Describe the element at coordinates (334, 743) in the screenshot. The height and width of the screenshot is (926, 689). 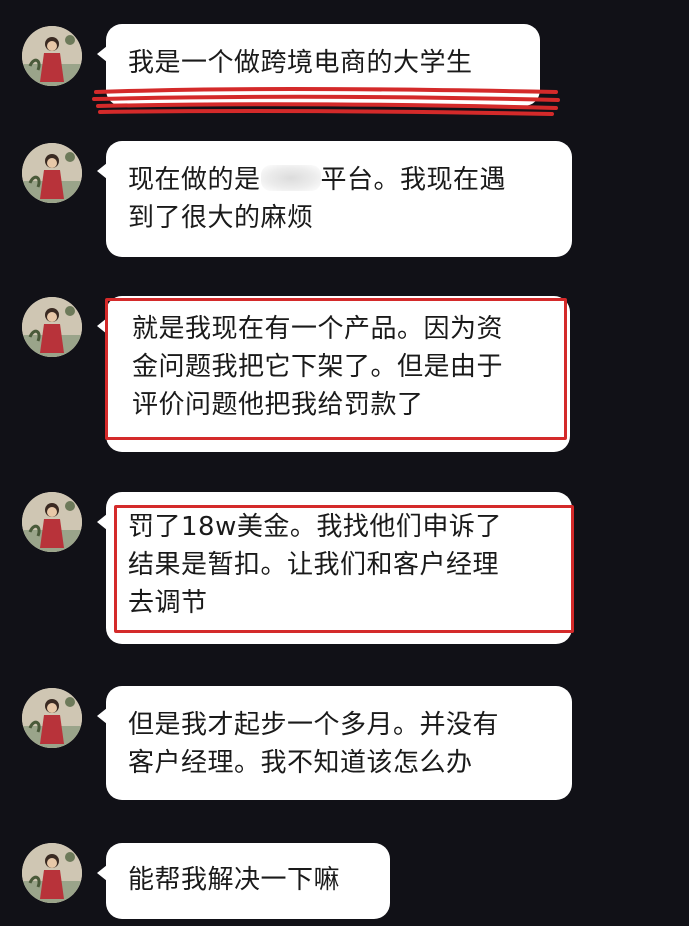
I see `message-bubble: 但是我才起步一个多月。并没有 客户经理。我不知道该怎么办` at that location.